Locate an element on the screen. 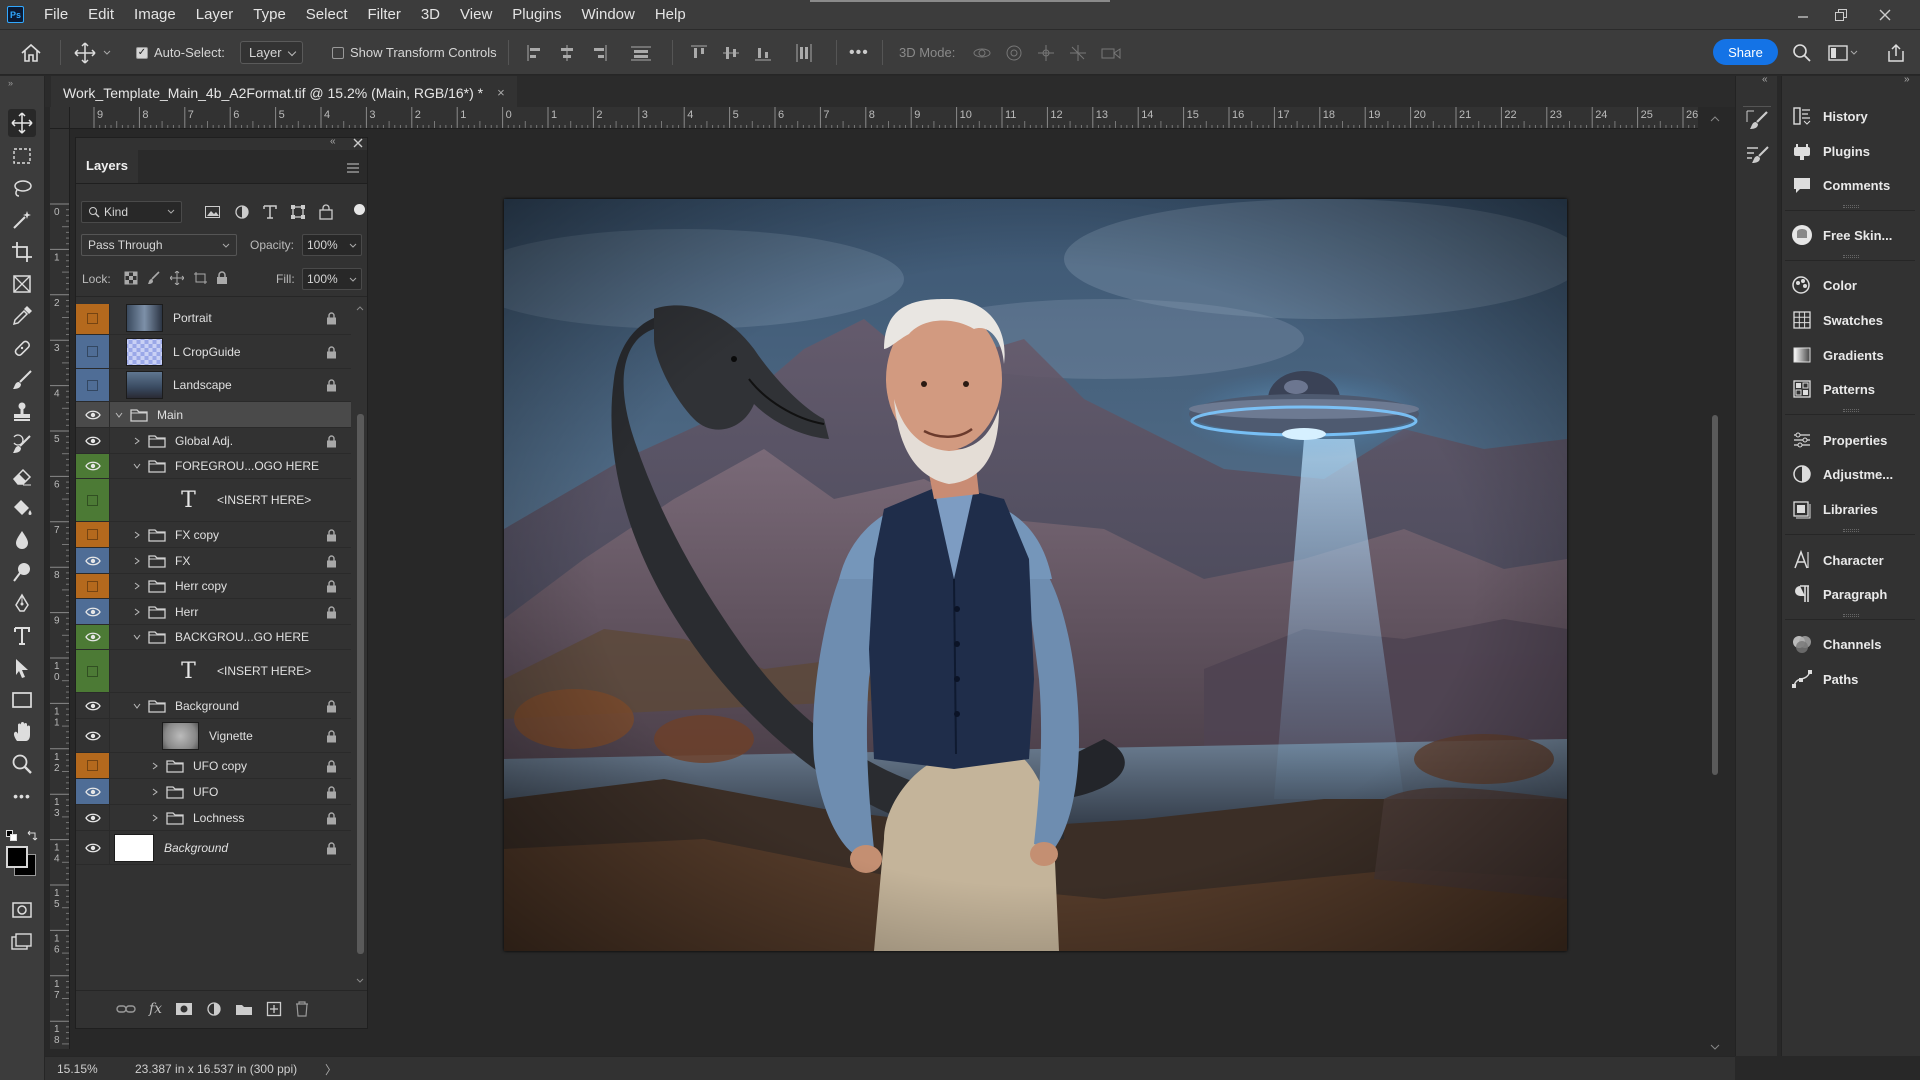 This screenshot has height=1080, width=1920. filter-adjustment-icon is located at coordinates (242, 212).